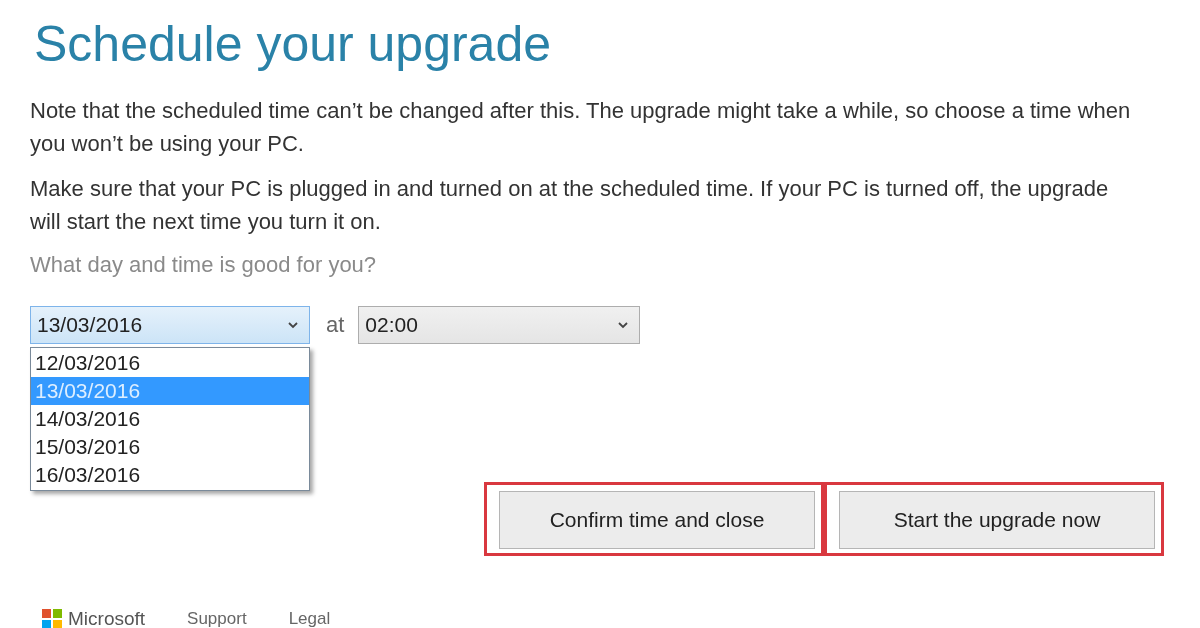 This screenshot has width=1200, height=628. Describe the element at coordinates (293, 44) in the screenshot. I see `page-title: Schedule your upgrade` at that location.